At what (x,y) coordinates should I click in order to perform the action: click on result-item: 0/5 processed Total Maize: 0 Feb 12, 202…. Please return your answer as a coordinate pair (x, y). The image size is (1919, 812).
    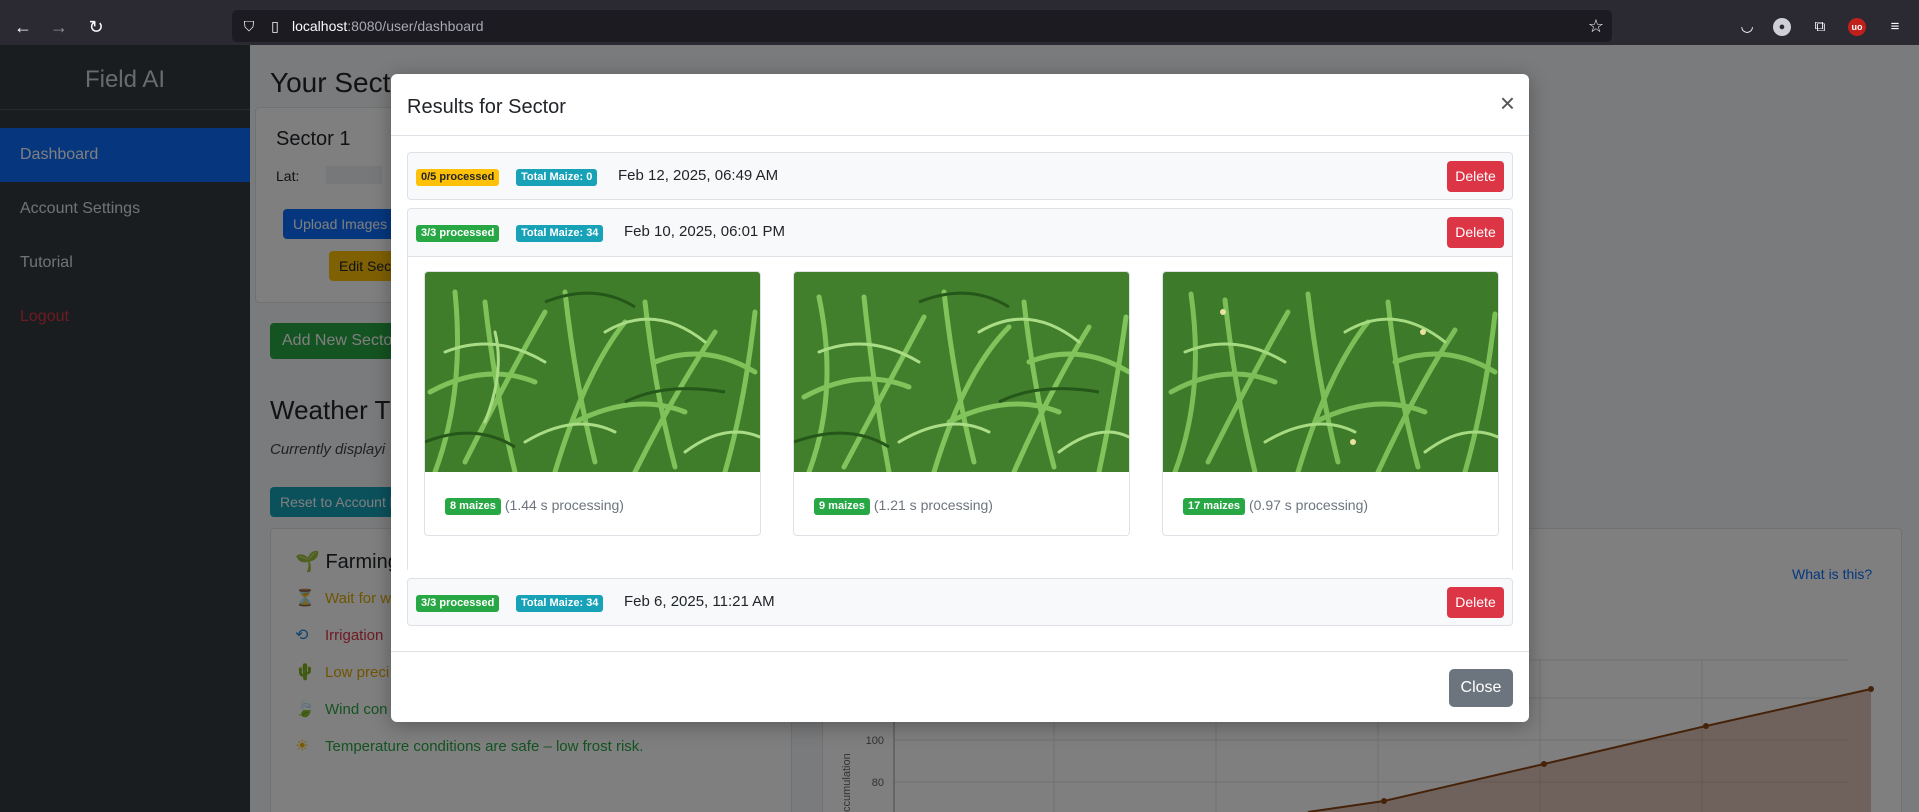
    Looking at the image, I should click on (960, 176).